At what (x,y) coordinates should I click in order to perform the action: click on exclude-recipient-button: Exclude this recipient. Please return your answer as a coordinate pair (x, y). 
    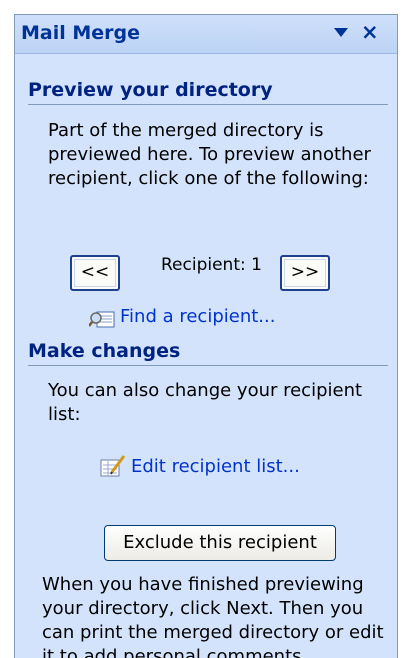
    Looking at the image, I should click on (220, 543).